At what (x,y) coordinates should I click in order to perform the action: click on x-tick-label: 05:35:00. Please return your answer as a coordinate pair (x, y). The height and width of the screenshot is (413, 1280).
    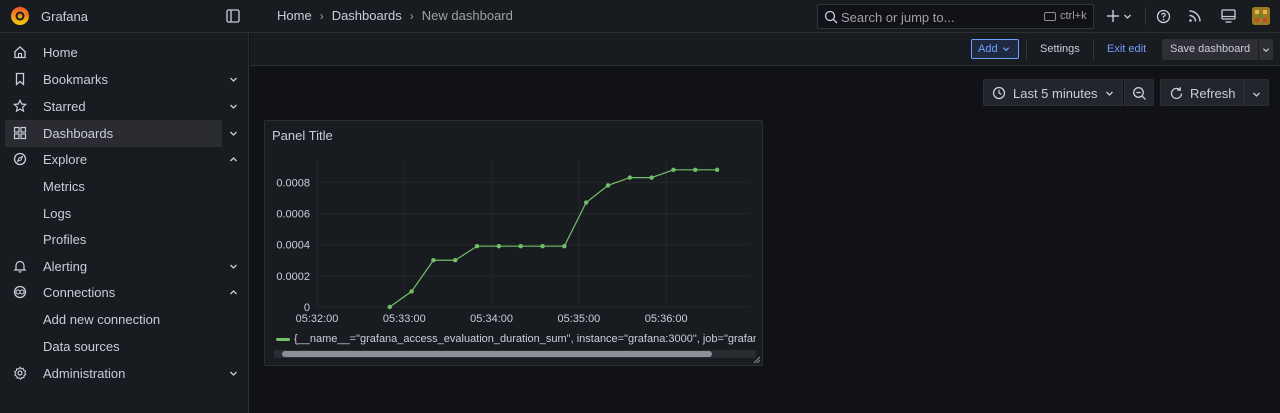
    Looking at the image, I should click on (578, 319).